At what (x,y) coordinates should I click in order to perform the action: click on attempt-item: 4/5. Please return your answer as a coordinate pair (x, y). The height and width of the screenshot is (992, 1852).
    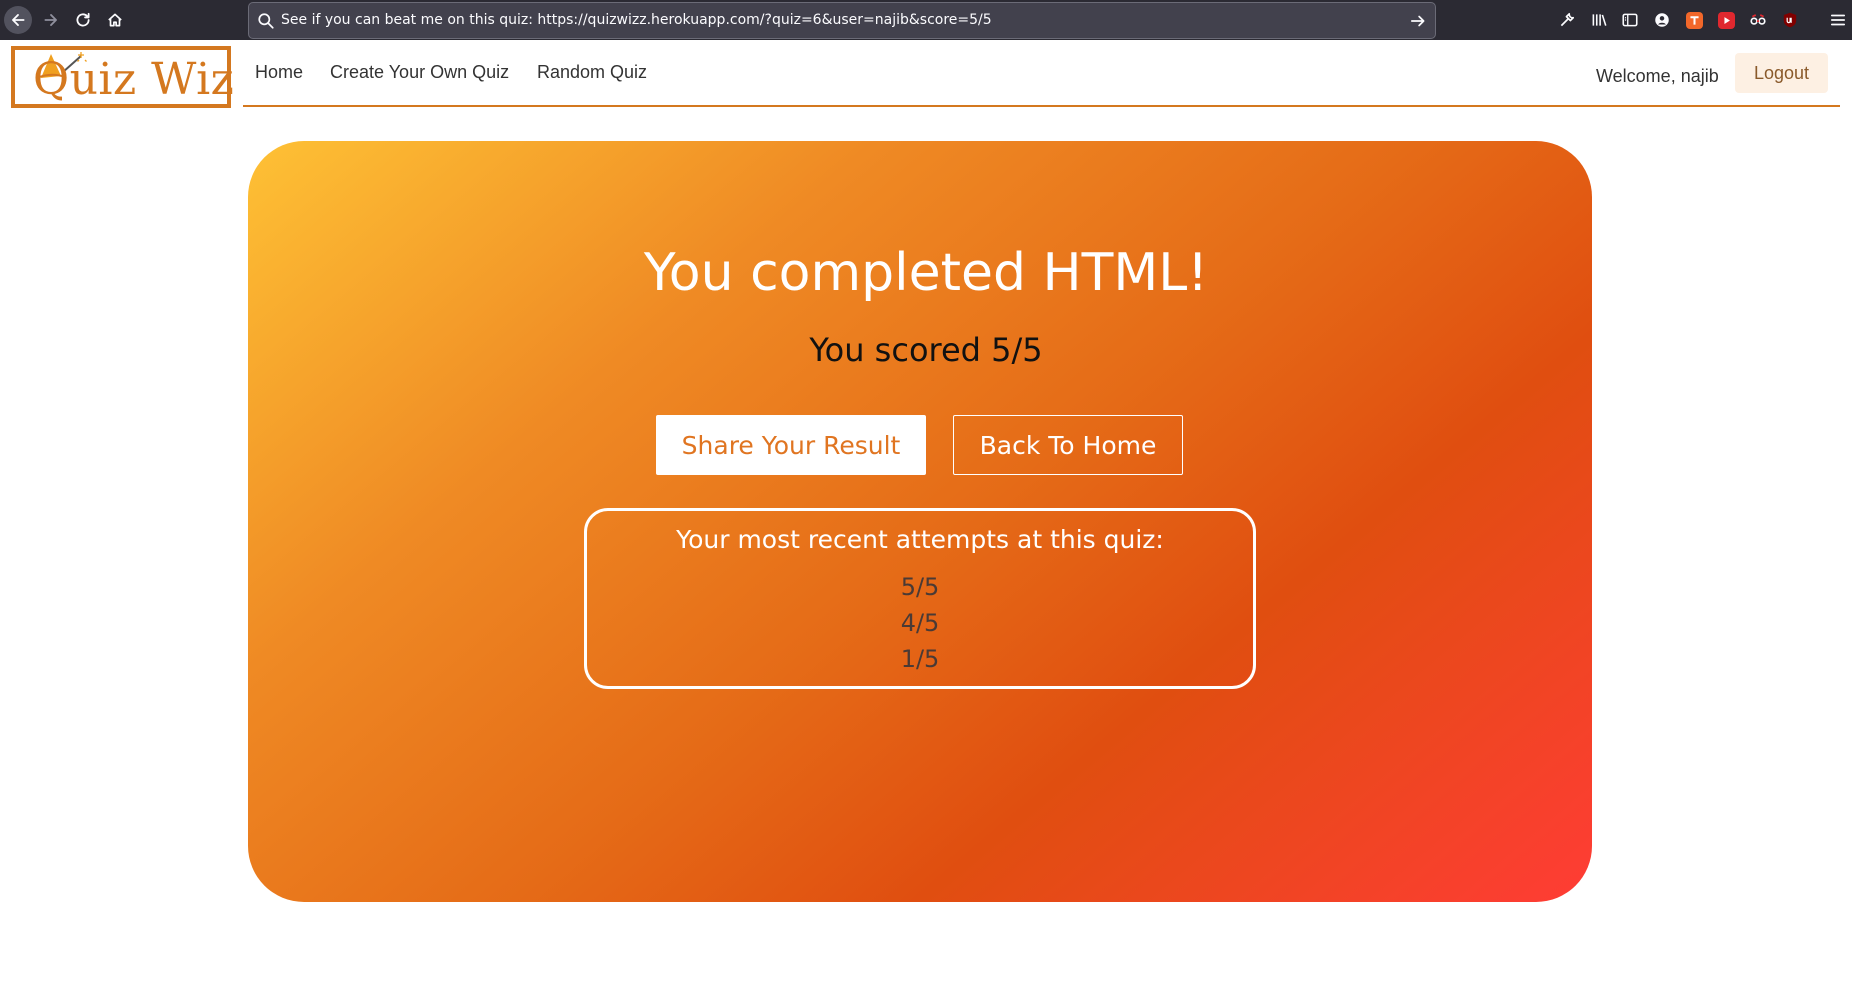
    Looking at the image, I should click on (920, 623).